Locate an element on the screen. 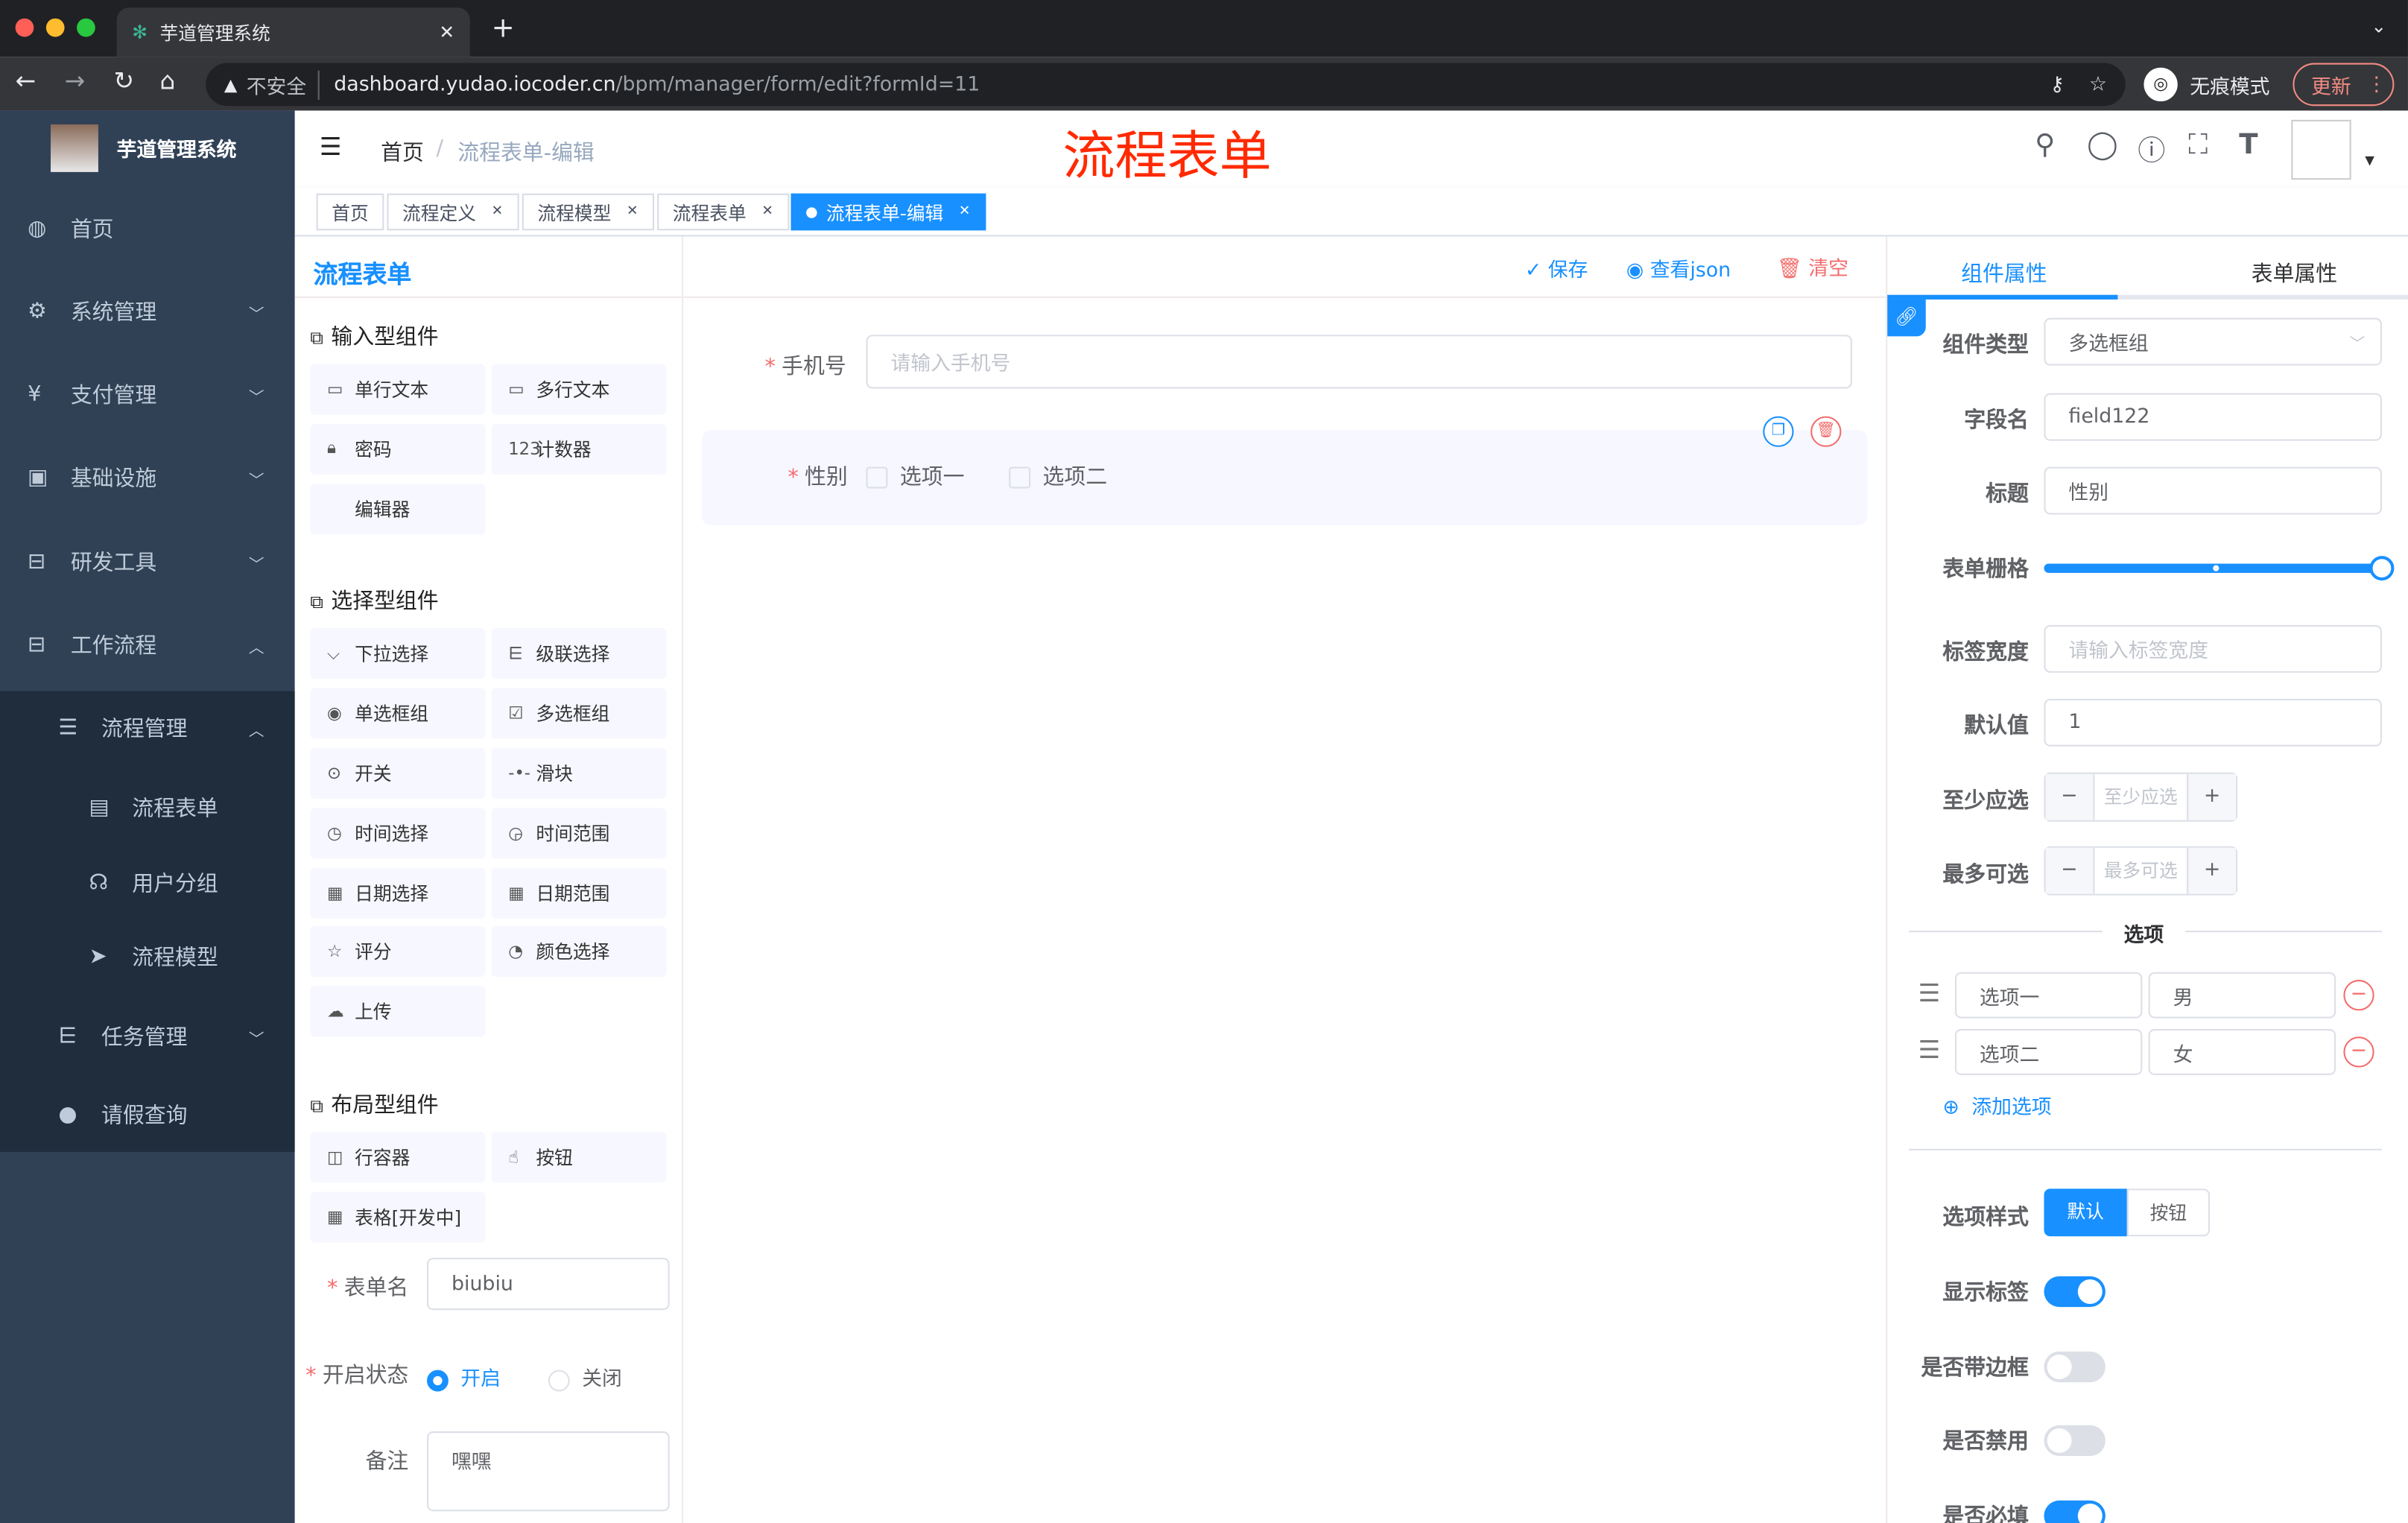  palette-item: ▭ 多行文本 is located at coordinates (579, 390).